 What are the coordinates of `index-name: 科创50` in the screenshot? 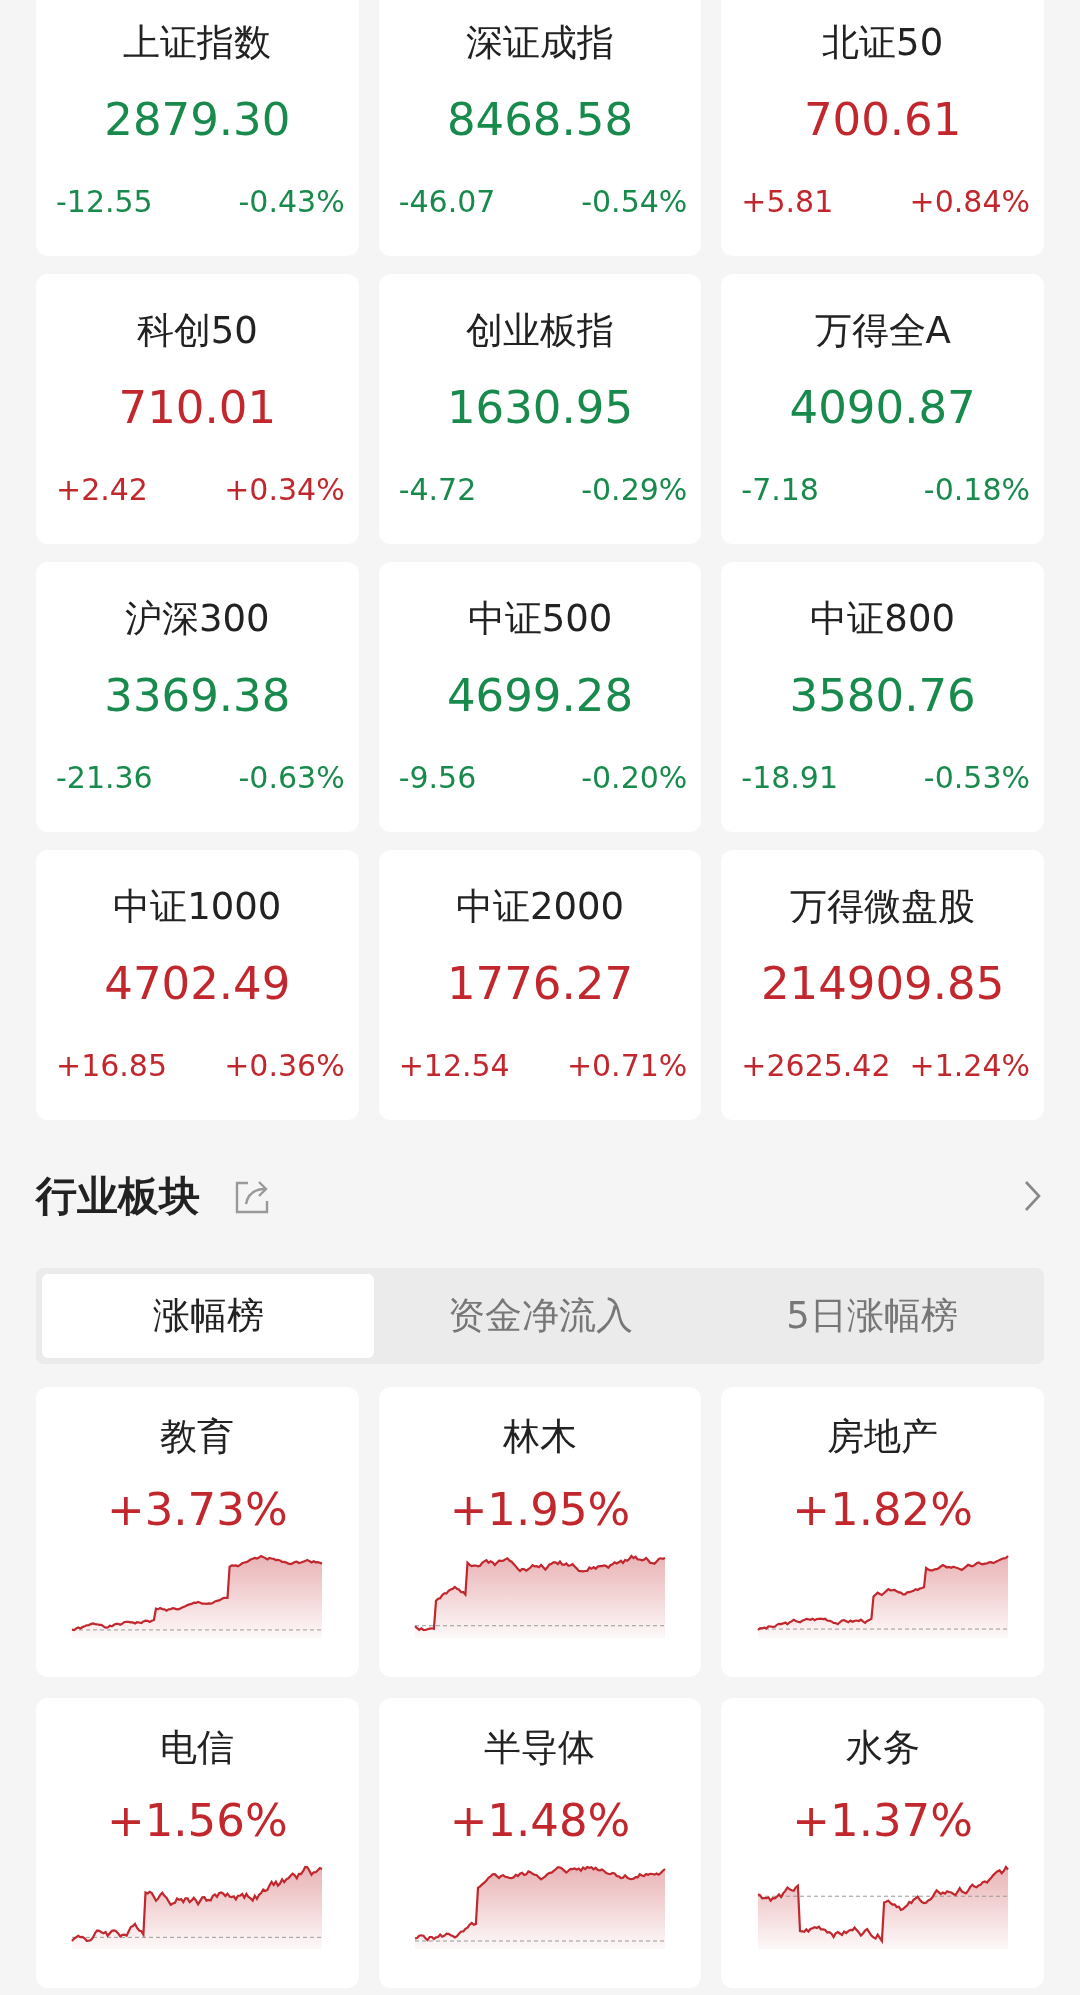 It's located at (197, 331).